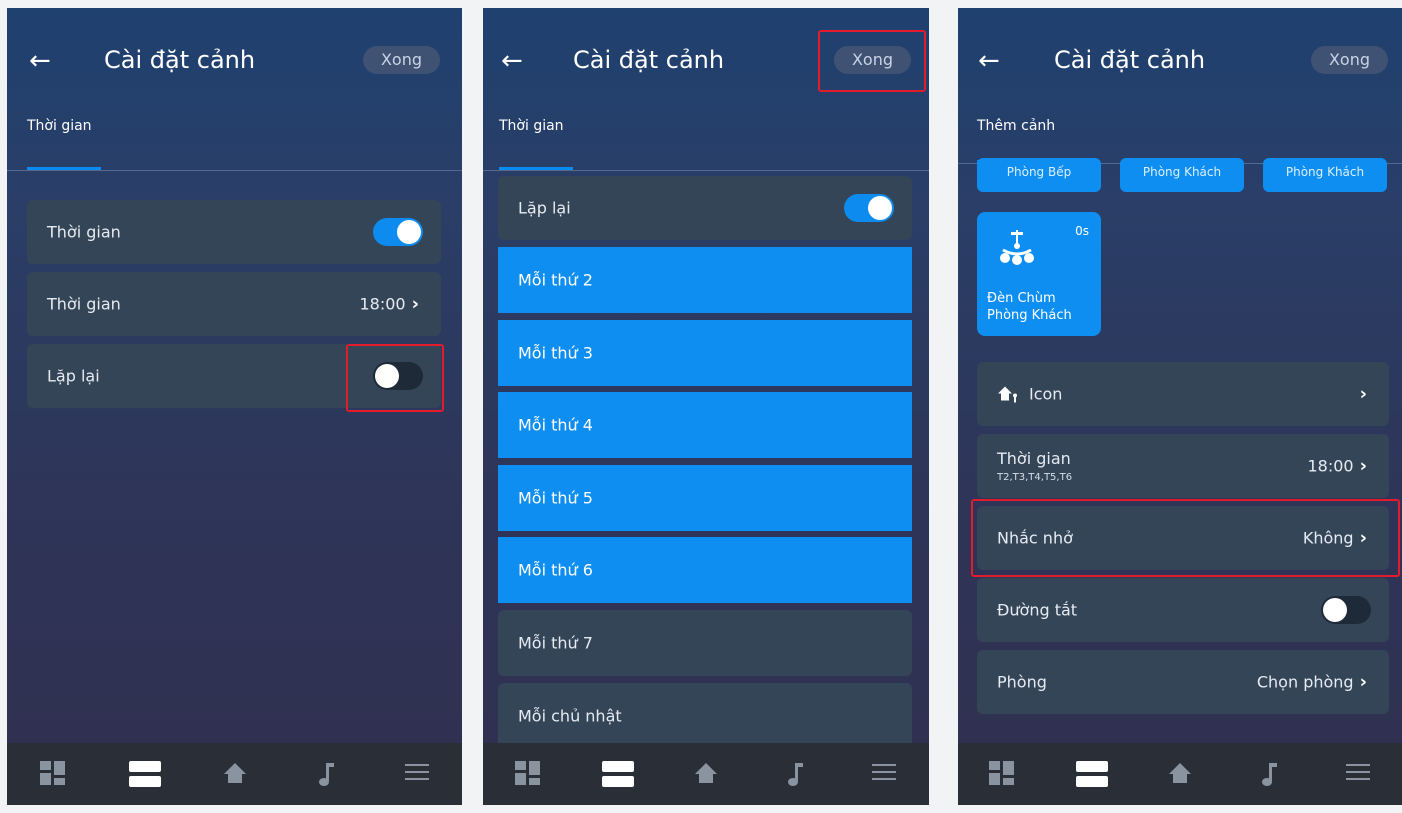  Describe the element at coordinates (705, 498) in the screenshot. I see `day-item-thu: Mỗi thứ 5` at that location.